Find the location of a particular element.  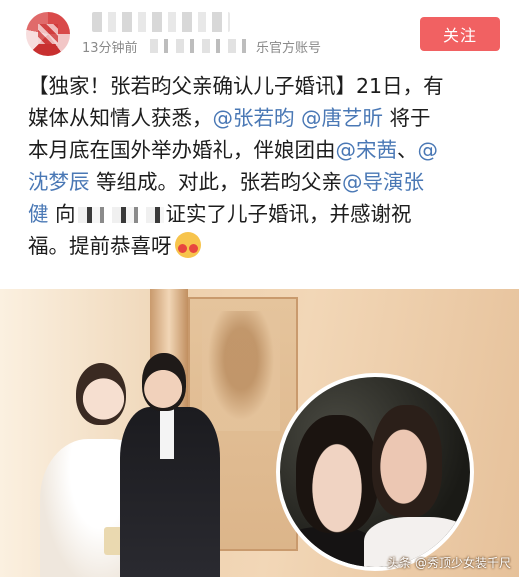

post-time: 13分钟前 is located at coordinates (110, 48).